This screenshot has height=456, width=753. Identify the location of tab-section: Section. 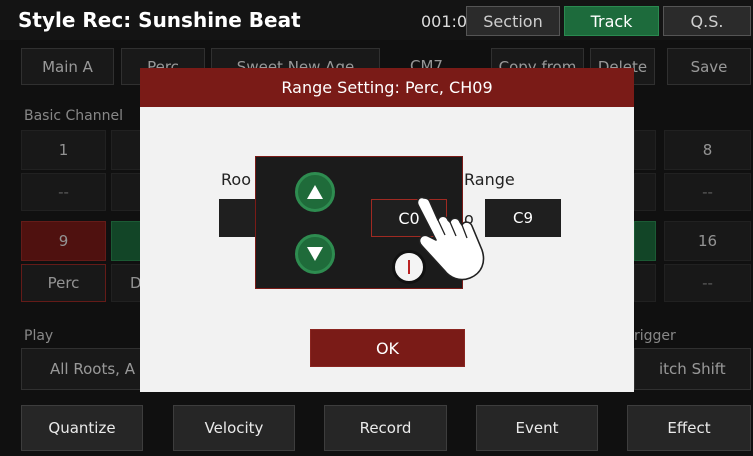
(513, 21).